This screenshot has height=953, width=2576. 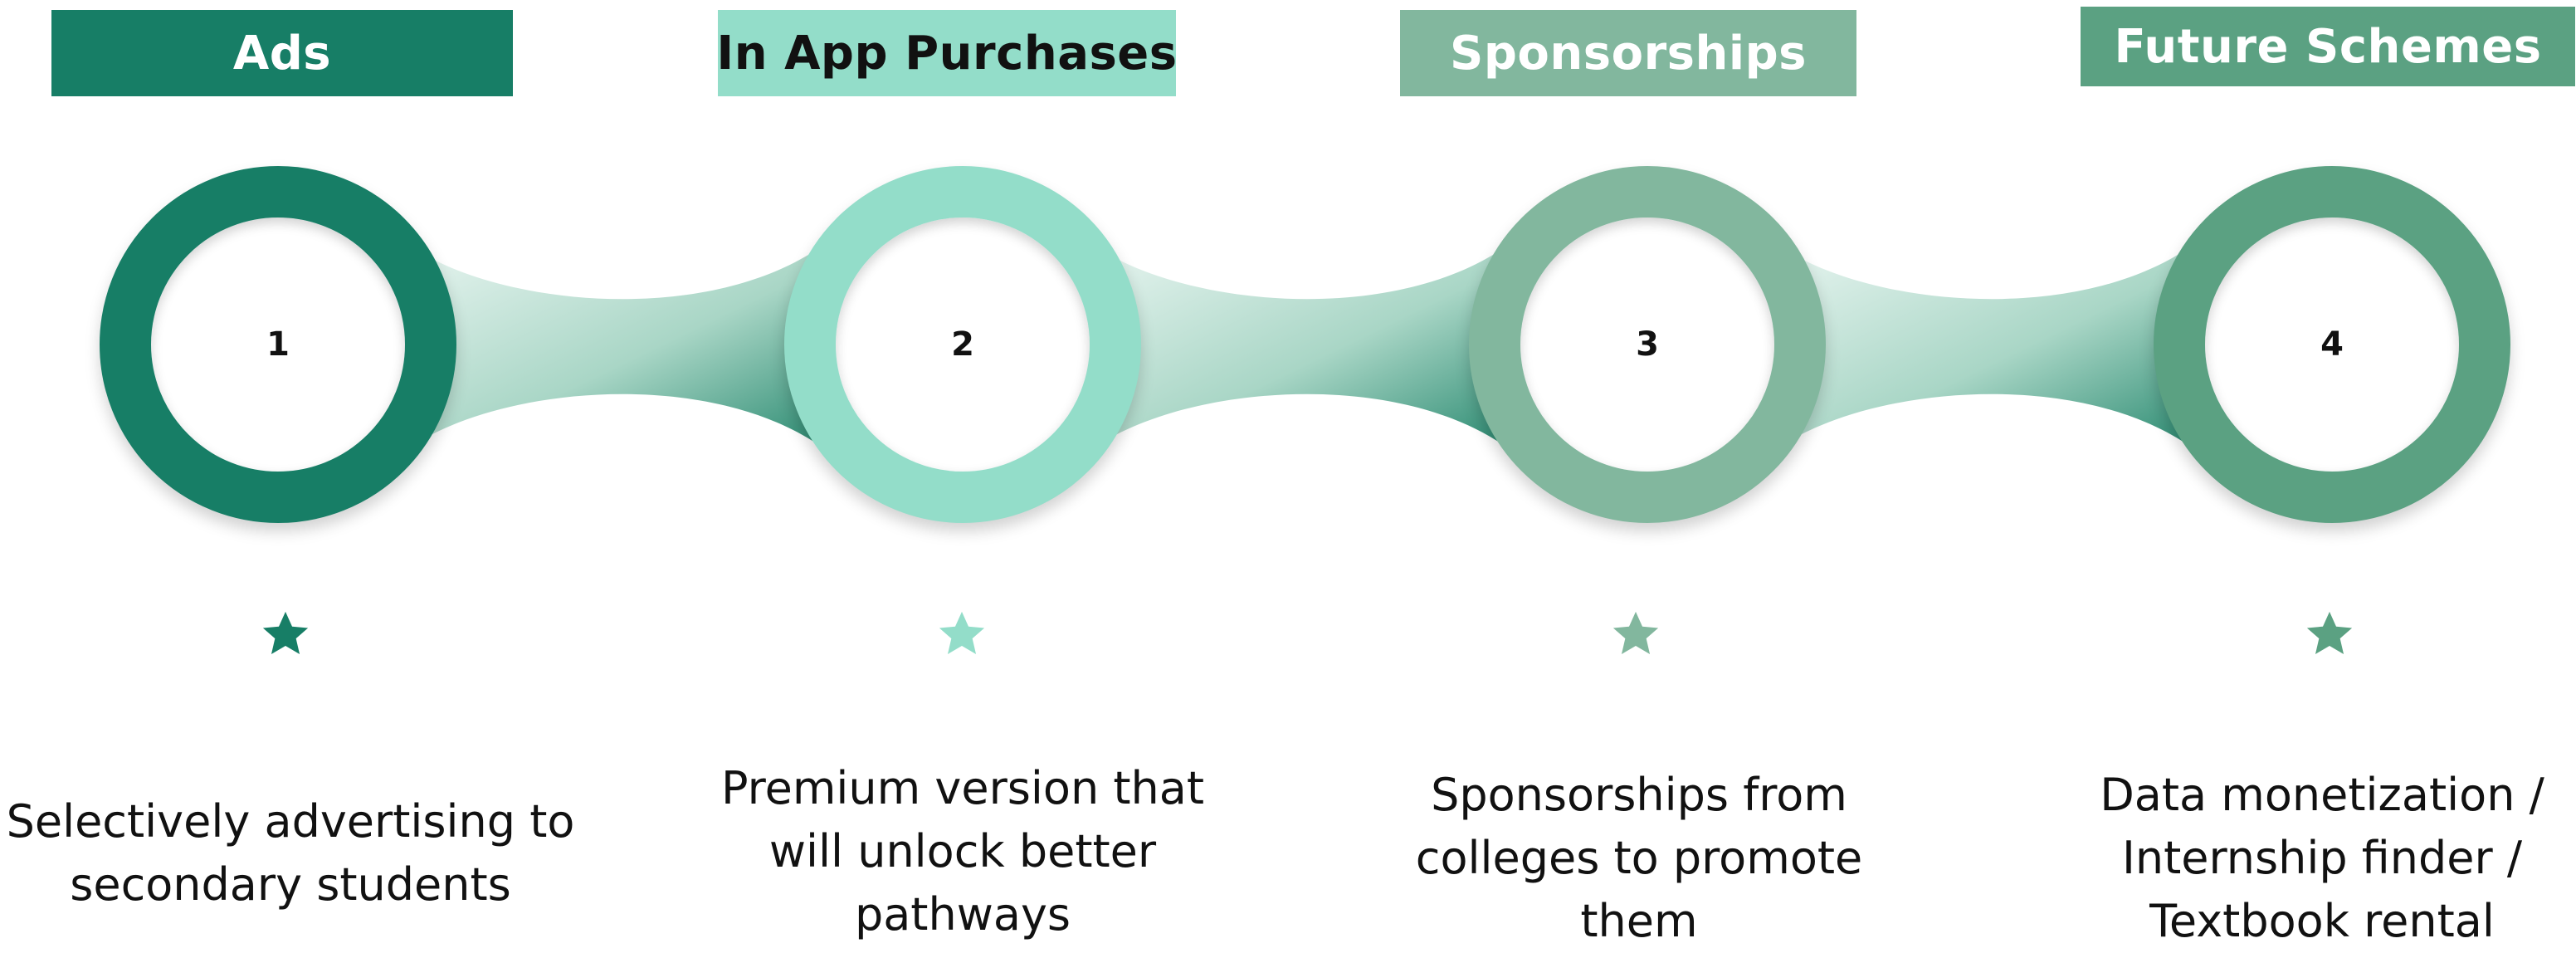 I want to click on stage-4-header: Future Schemes, so click(x=2328, y=46).